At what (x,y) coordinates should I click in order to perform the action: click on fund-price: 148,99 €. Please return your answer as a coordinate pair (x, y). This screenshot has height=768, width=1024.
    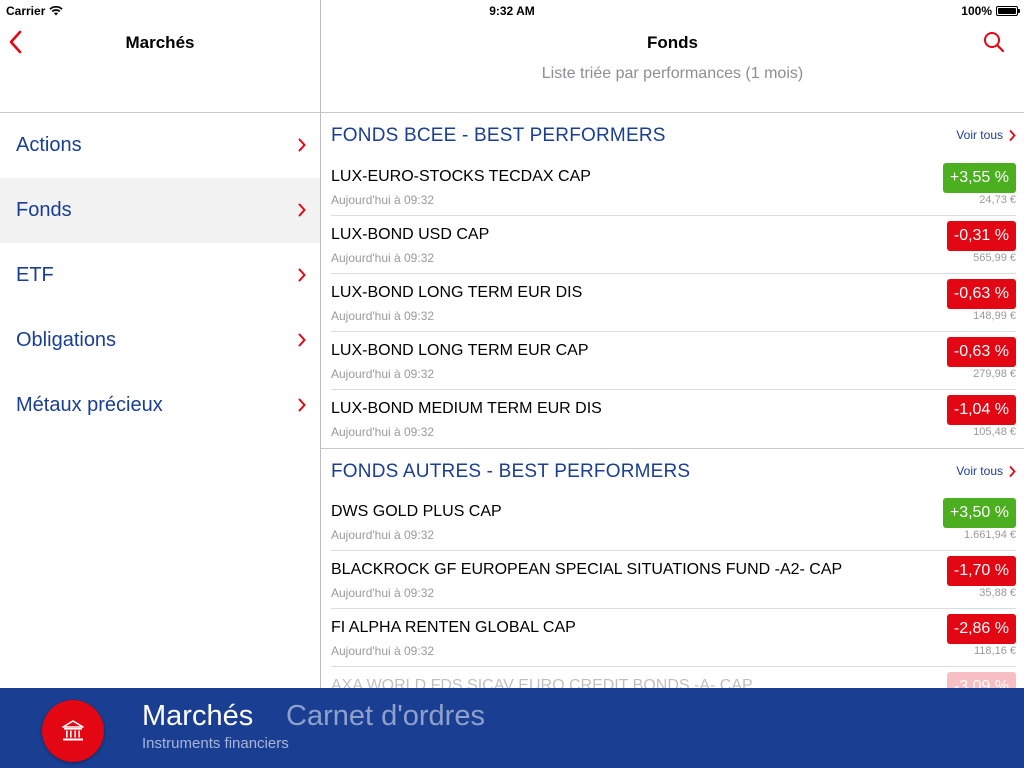
    Looking at the image, I should click on (994, 316).